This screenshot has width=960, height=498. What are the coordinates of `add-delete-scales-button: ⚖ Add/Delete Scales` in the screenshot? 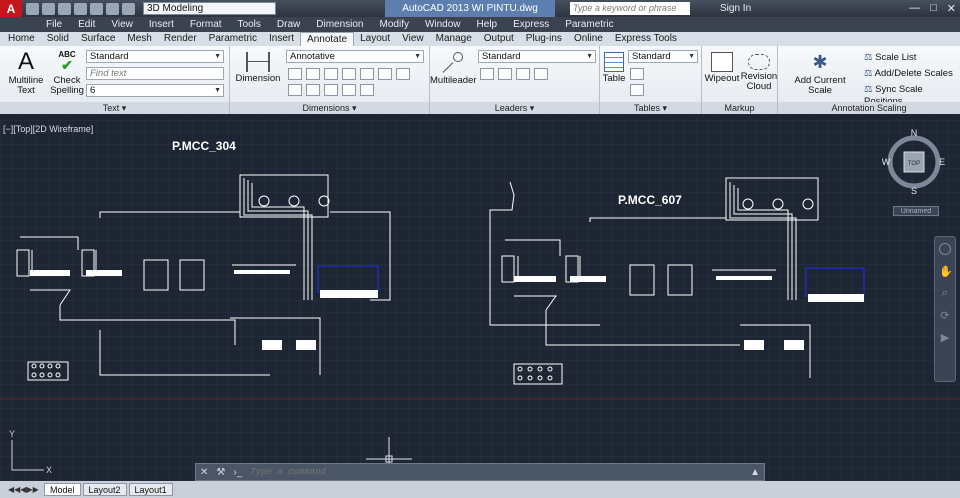 It's located at (908, 74).